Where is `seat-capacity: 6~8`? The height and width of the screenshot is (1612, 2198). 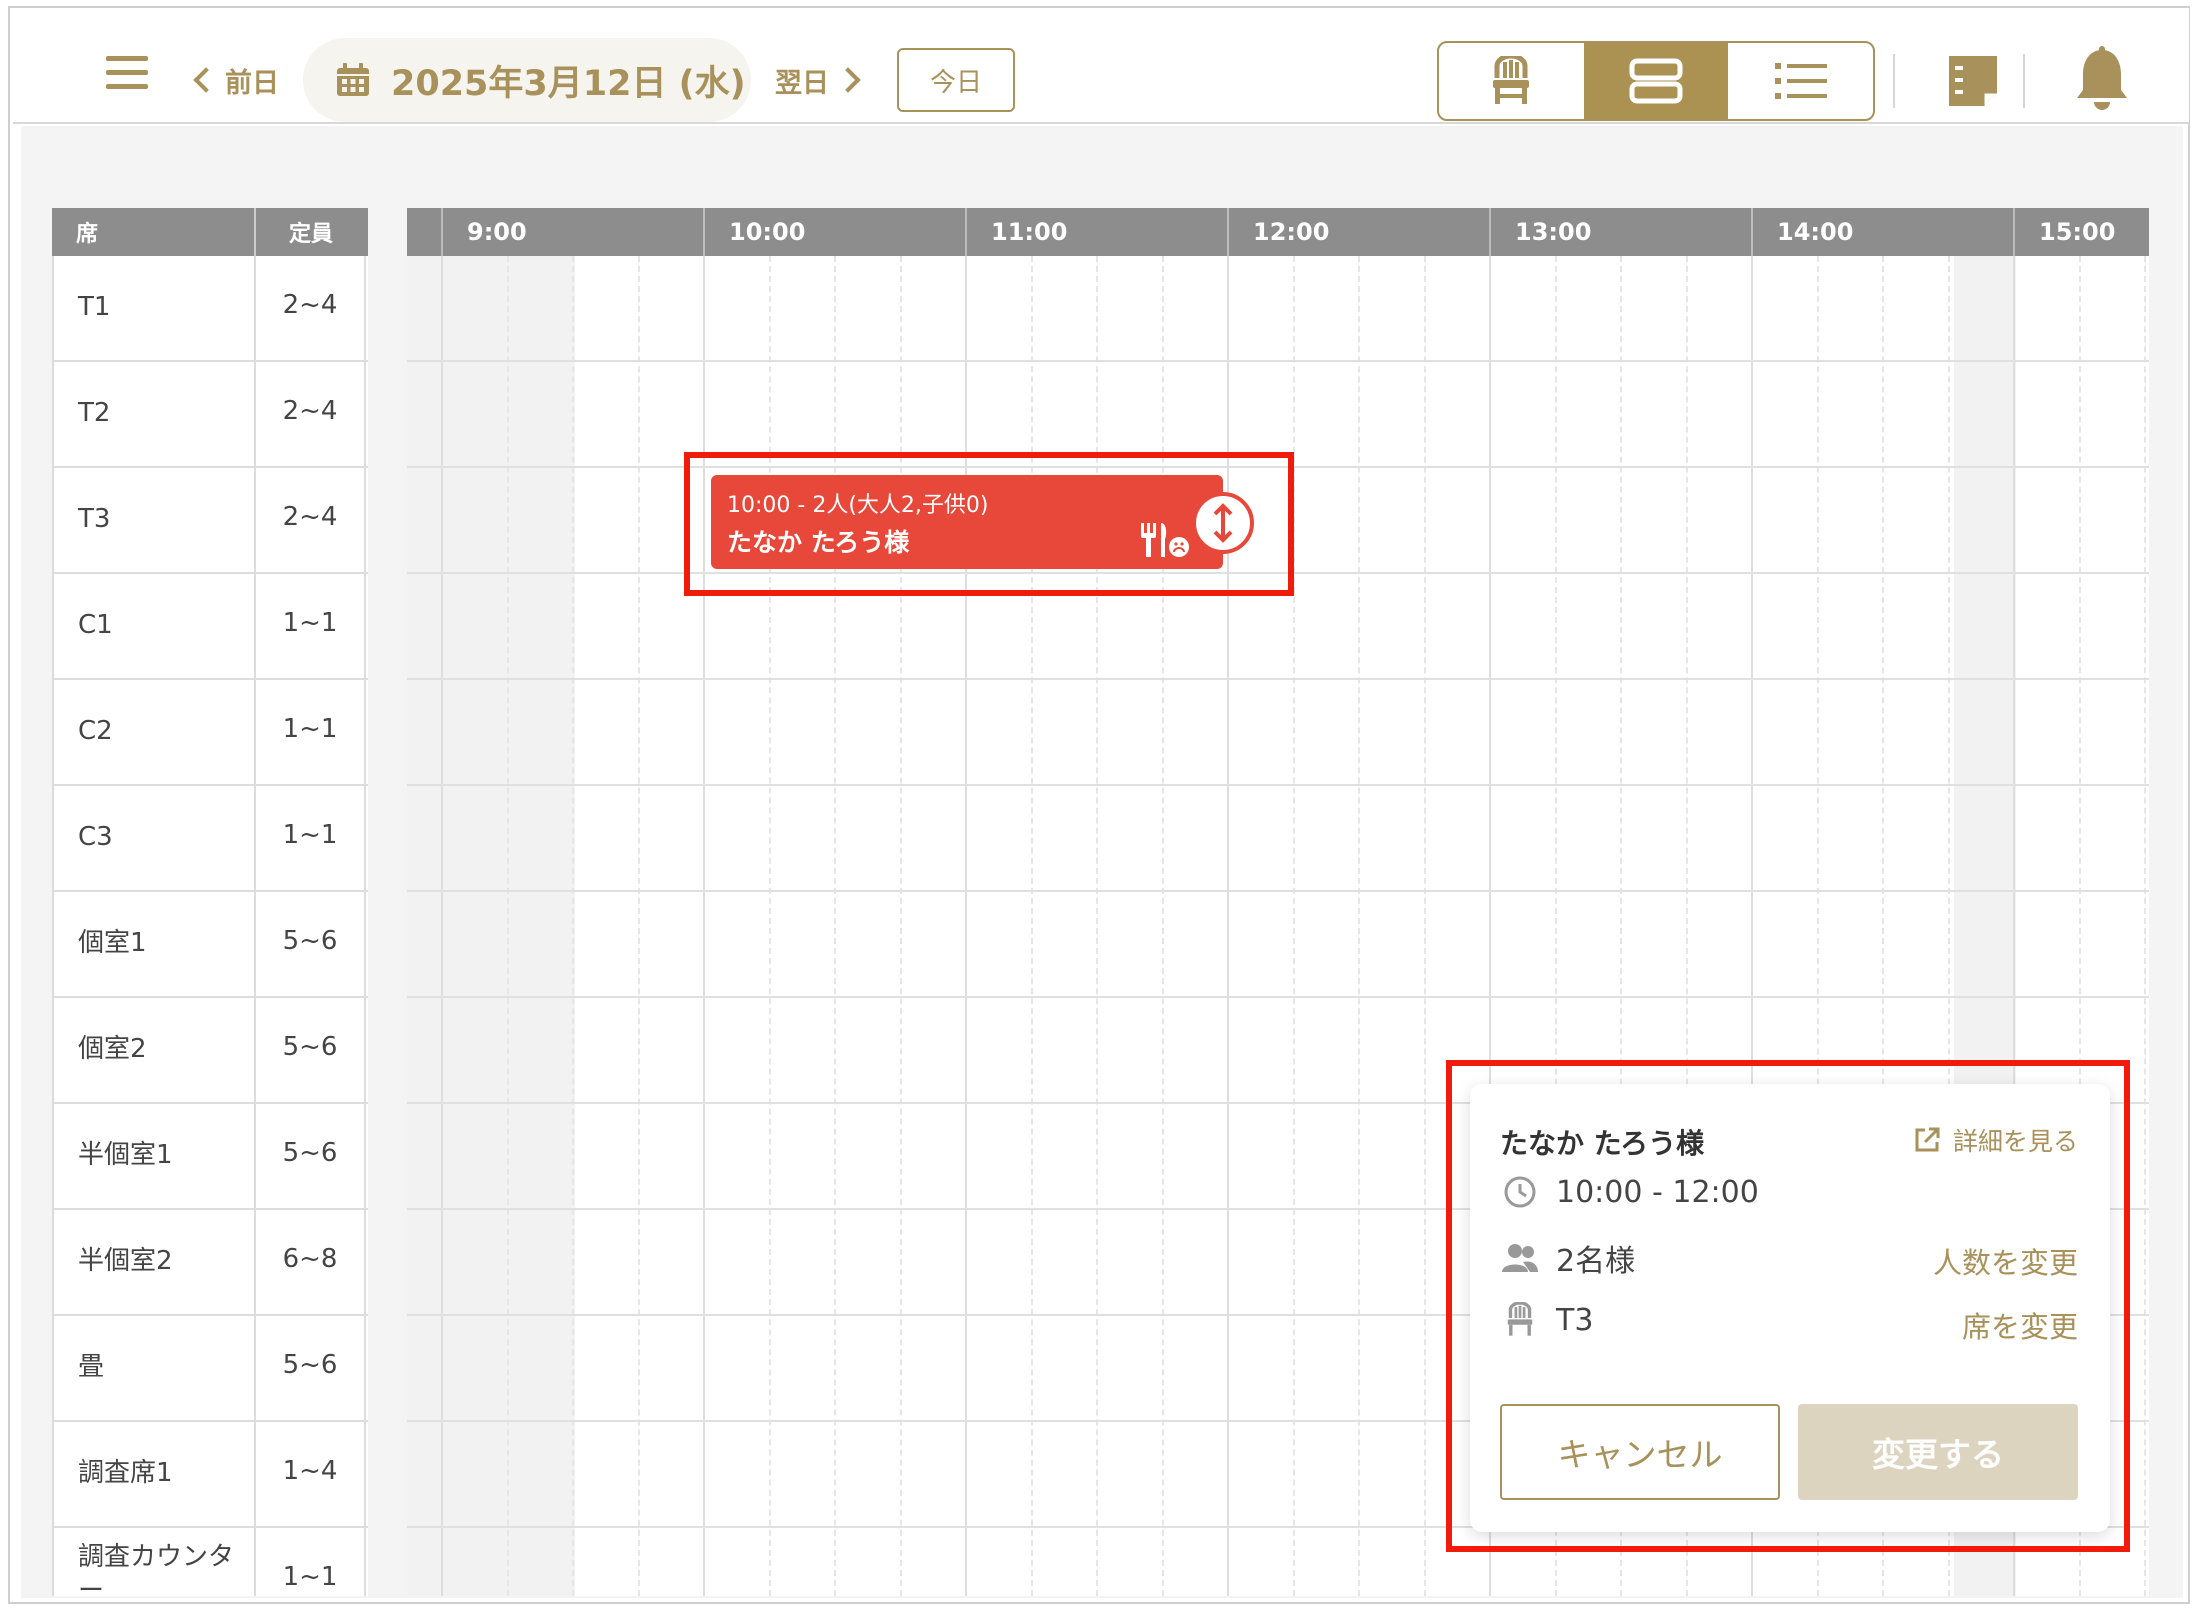
seat-capacity: 6~8 is located at coordinates (311, 1262).